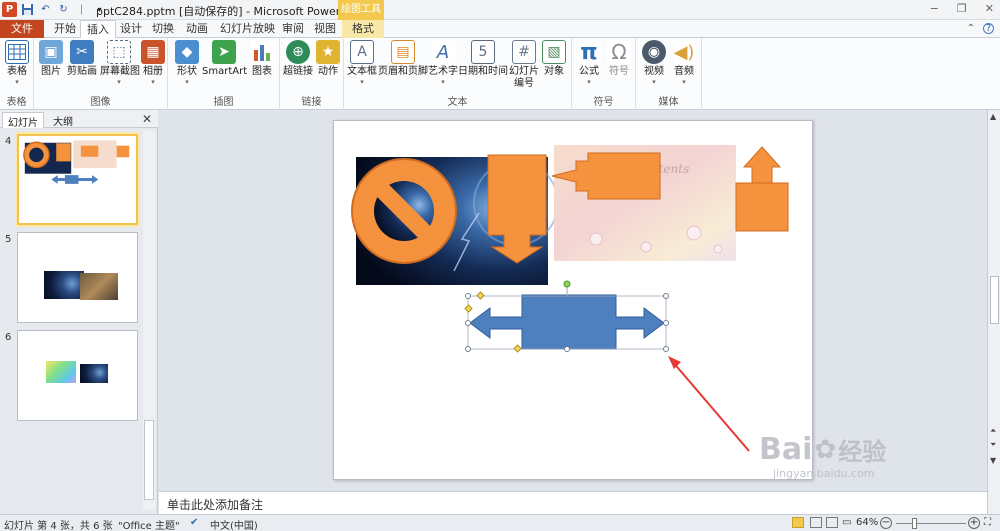 The width and height of the screenshot is (1000, 531). Describe the element at coordinates (82, 59) in the screenshot. I see `clipart-button: ✂ 剪贴画` at that location.